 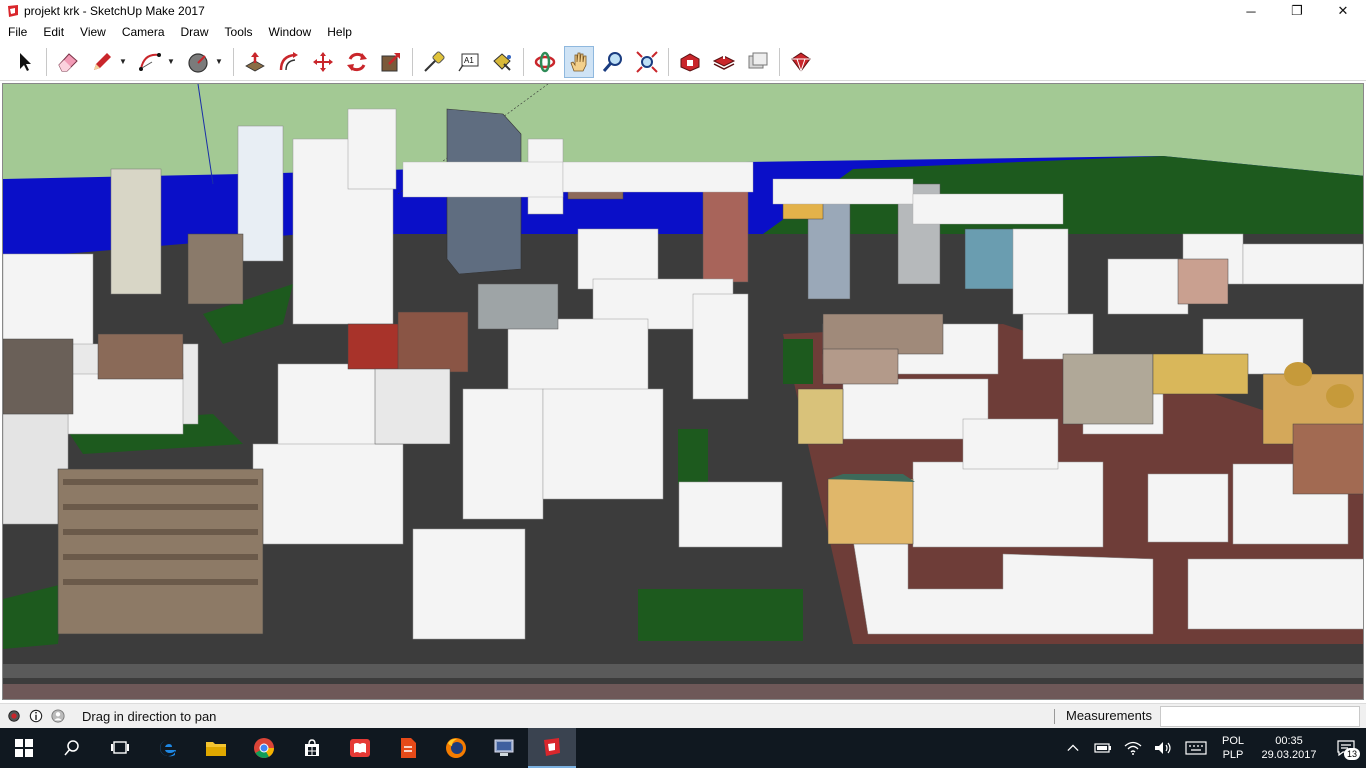 I want to click on sketchup-icon, so click(x=552, y=747).